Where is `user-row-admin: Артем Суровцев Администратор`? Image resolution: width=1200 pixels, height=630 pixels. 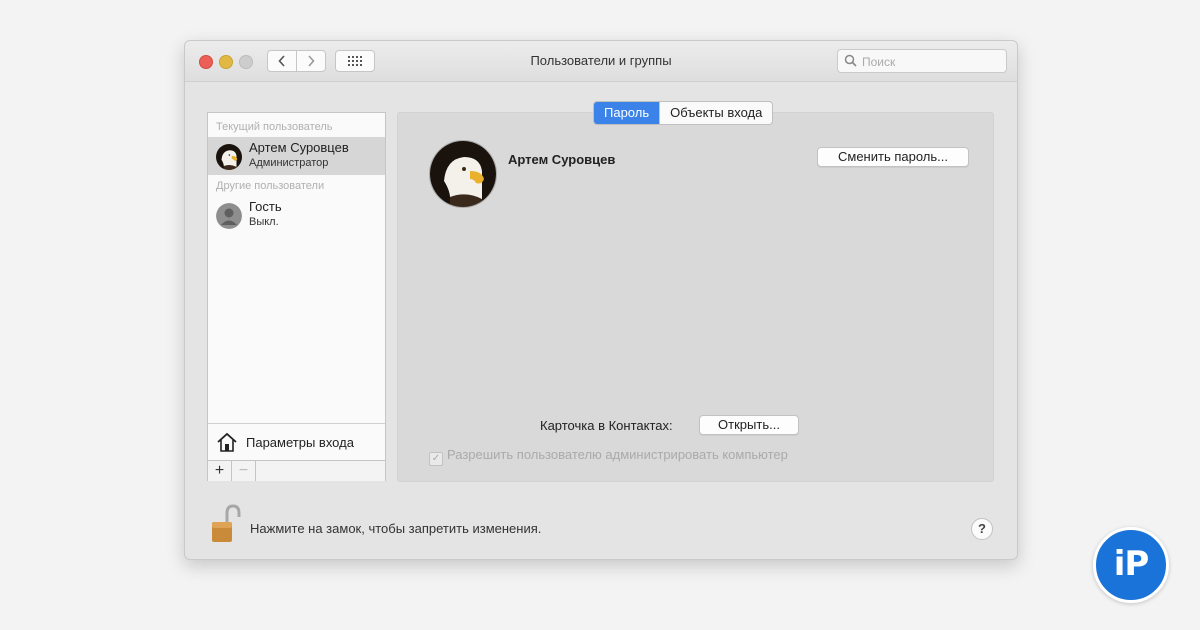
user-row-admin: Артем Суровцев Администратор is located at coordinates (296, 156).